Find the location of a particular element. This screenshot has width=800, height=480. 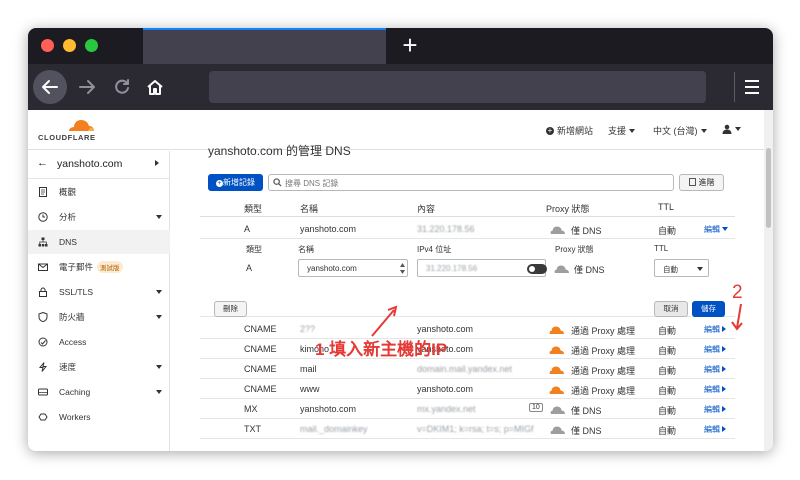

record-name: 2?? is located at coordinates (308, 329).